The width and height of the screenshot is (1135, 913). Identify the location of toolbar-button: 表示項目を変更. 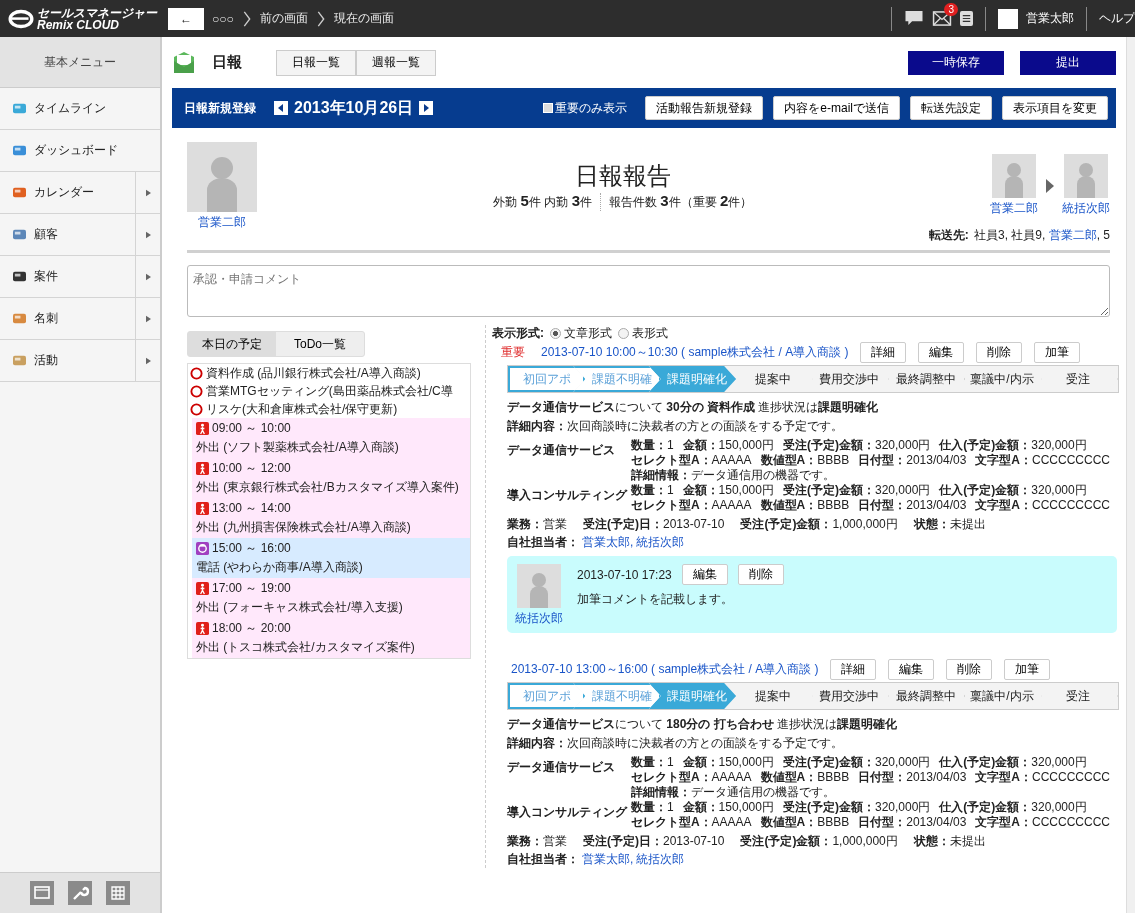
(1055, 108).